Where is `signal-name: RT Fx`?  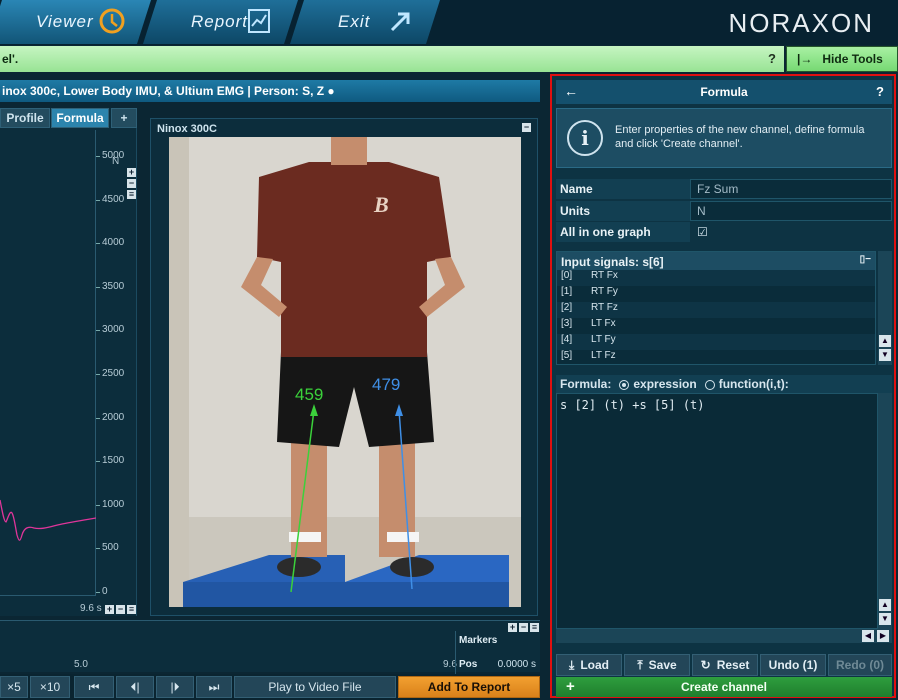 signal-name: RT Fx is located at coordinates (604, 275).